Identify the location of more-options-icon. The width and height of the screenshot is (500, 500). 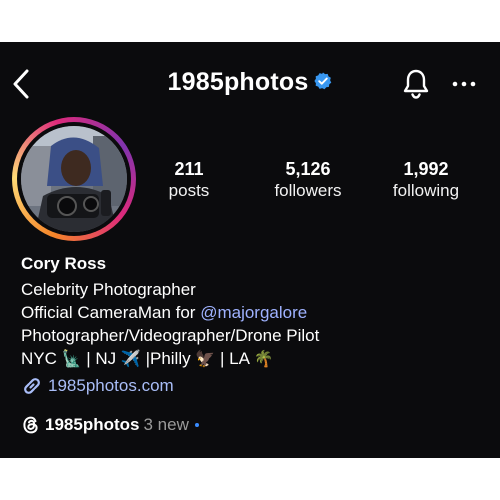
(464, 84).